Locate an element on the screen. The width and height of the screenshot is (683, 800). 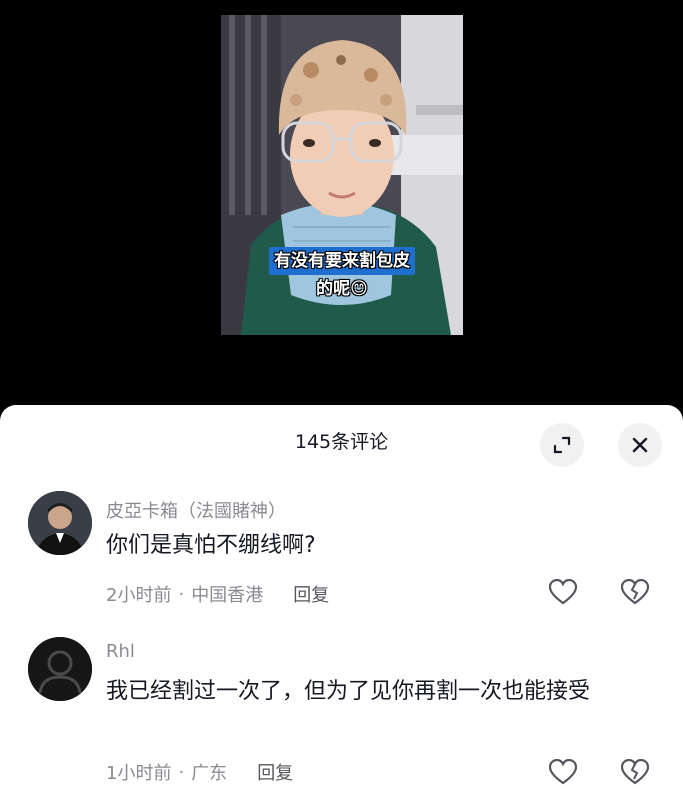
comment-time: 1小时前 is located at coordinates (139, 773).